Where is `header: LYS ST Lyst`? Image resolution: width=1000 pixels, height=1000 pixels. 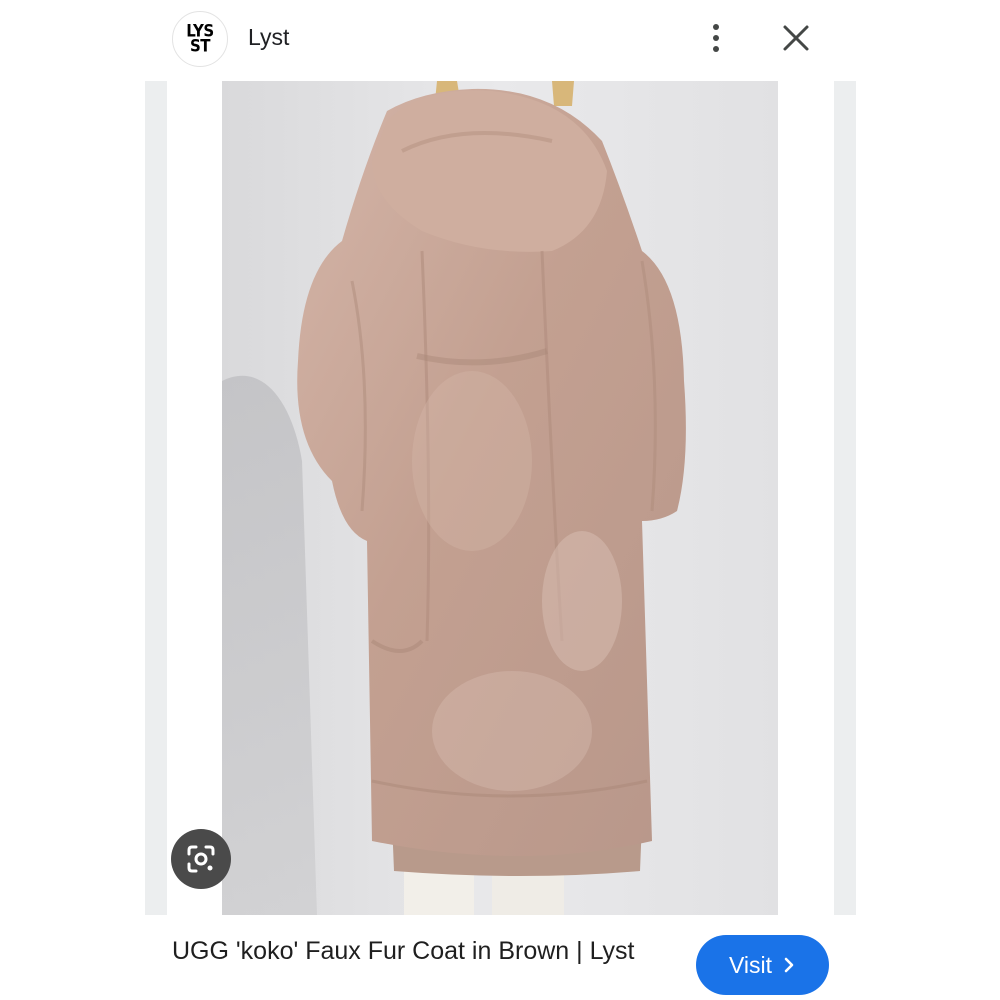 header: LYS ST Lyst is located at coordinates (500, 39).